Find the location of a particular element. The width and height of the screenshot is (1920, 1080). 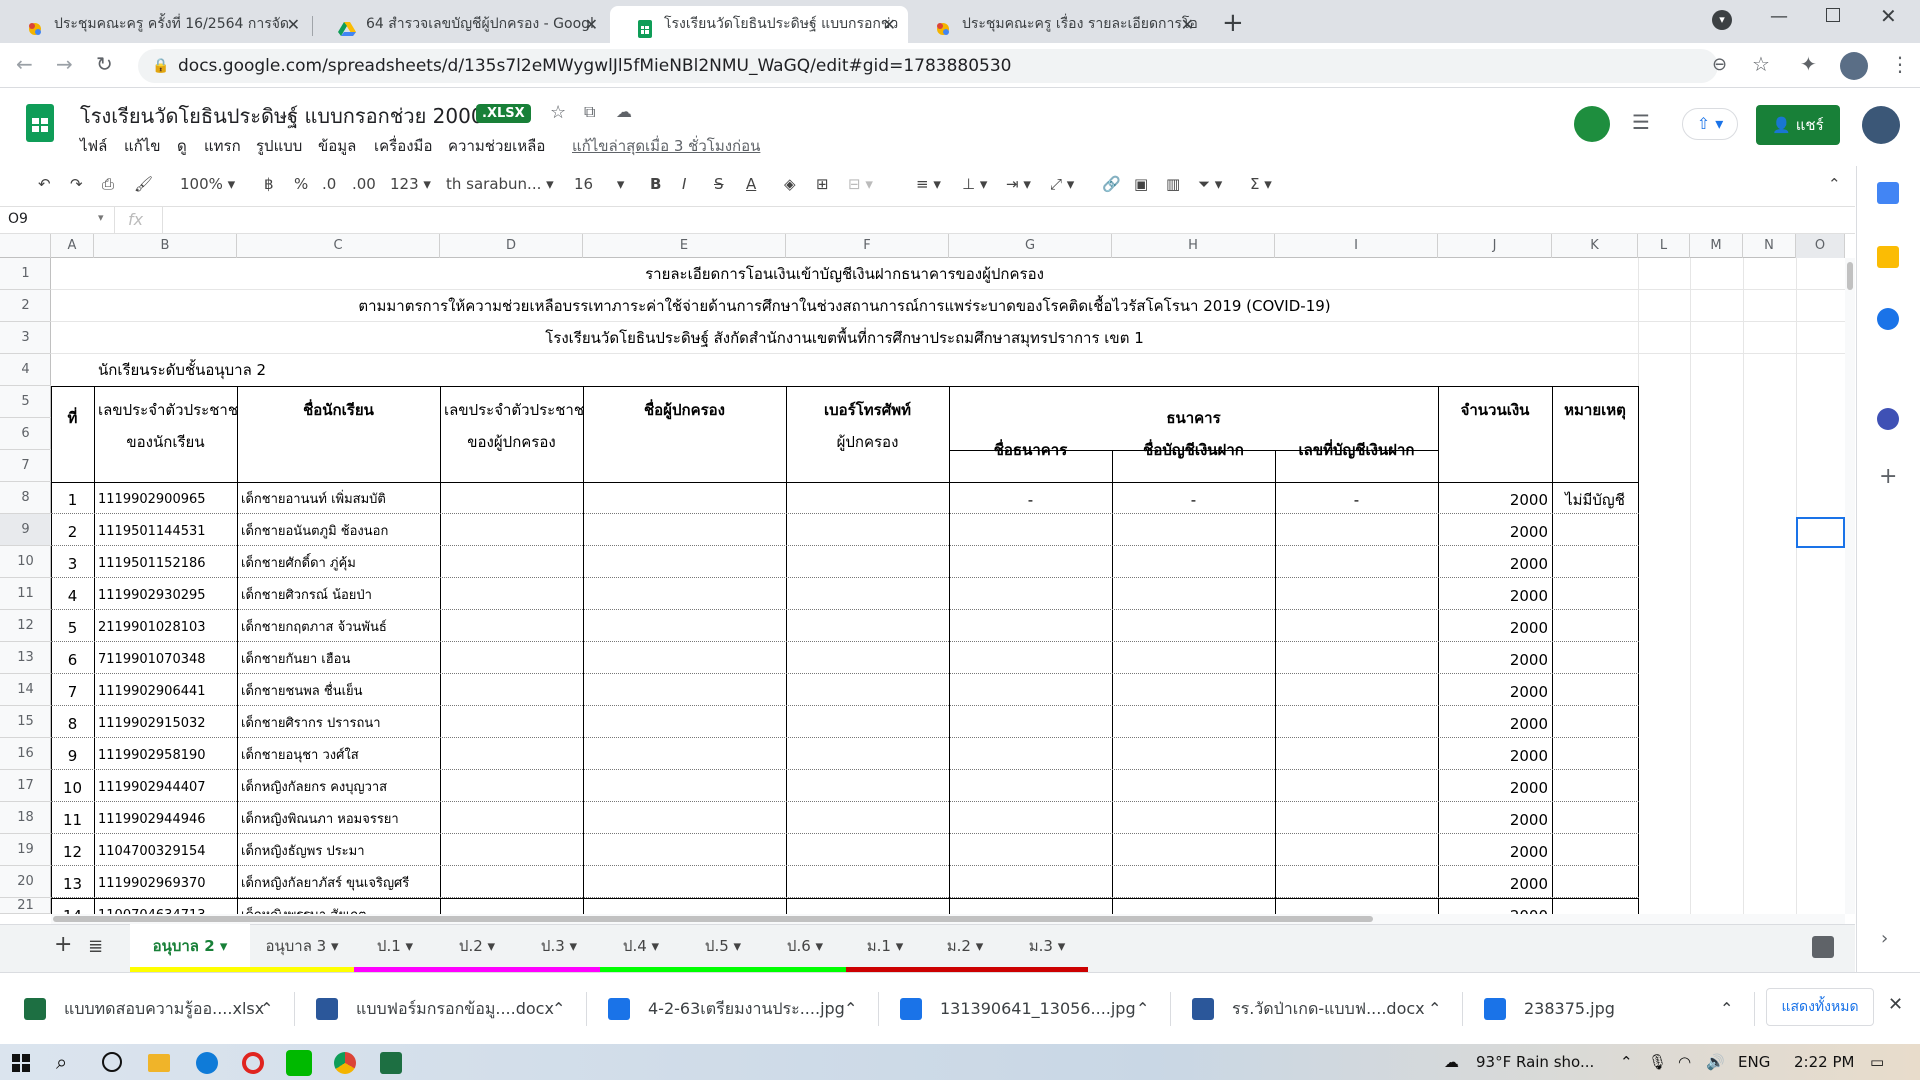

link-icon: 🔗 is located at coordinates (1111, 184).